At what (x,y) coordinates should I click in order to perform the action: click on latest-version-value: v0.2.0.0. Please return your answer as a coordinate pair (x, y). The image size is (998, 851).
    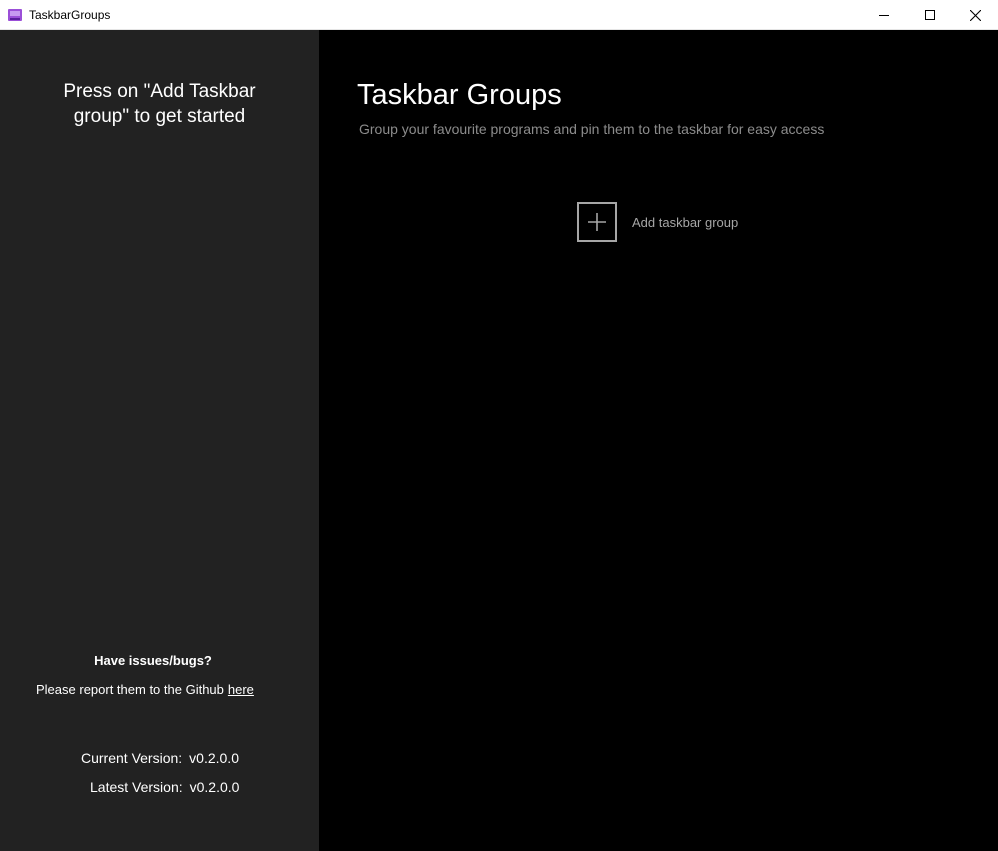
    Looking at the image, I should click on (214, 787).